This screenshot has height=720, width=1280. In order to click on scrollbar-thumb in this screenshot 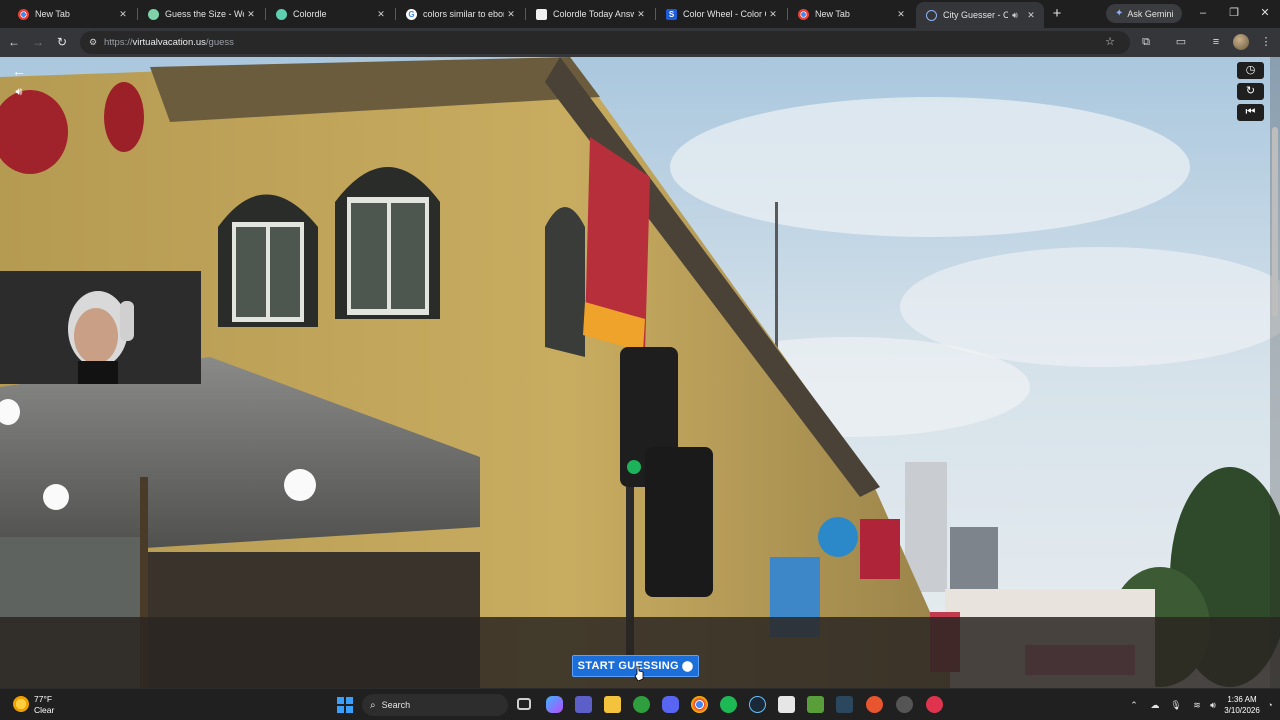, I will do `click(1275, 222)`.